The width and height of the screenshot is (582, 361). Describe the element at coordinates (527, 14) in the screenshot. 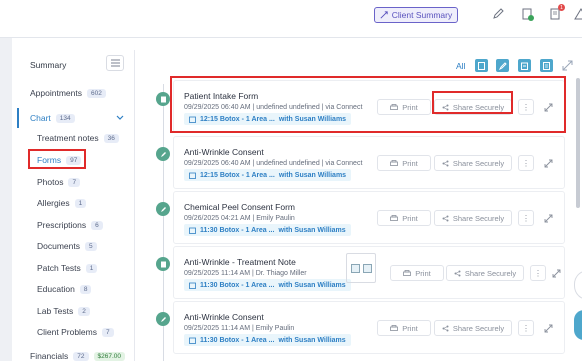

I see `clipboard-check-icon` at that location.